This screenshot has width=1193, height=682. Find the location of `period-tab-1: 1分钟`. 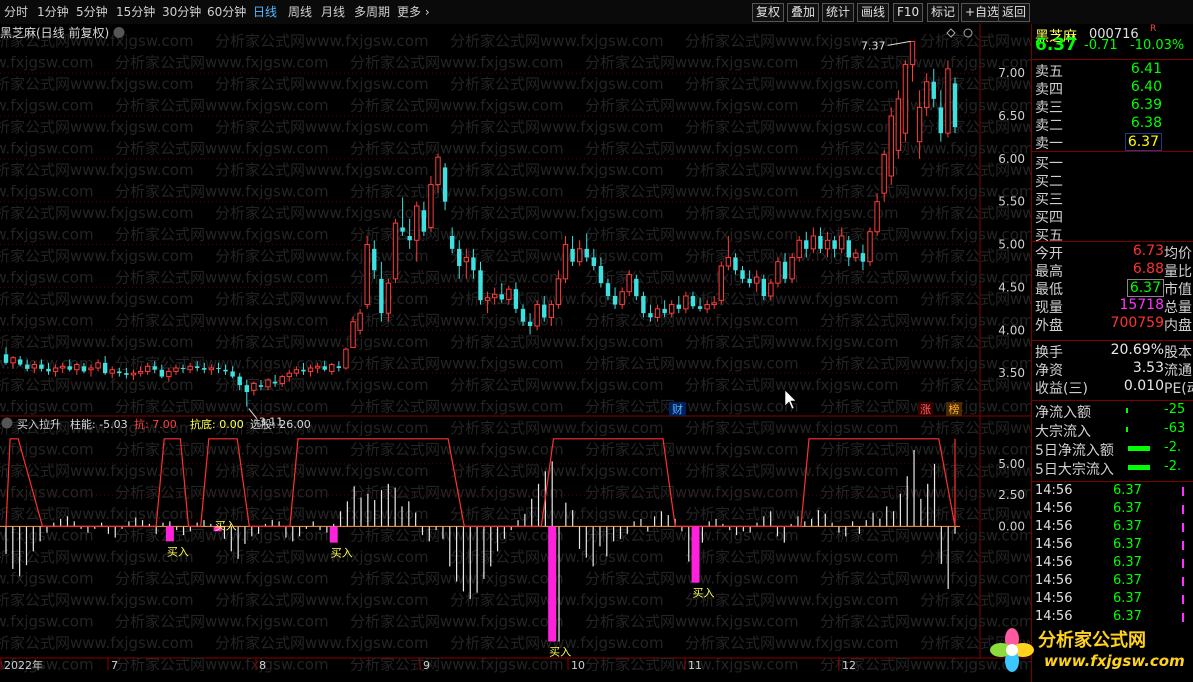

period-tab-1: 1分钟 is located at coordinates (53, 11).